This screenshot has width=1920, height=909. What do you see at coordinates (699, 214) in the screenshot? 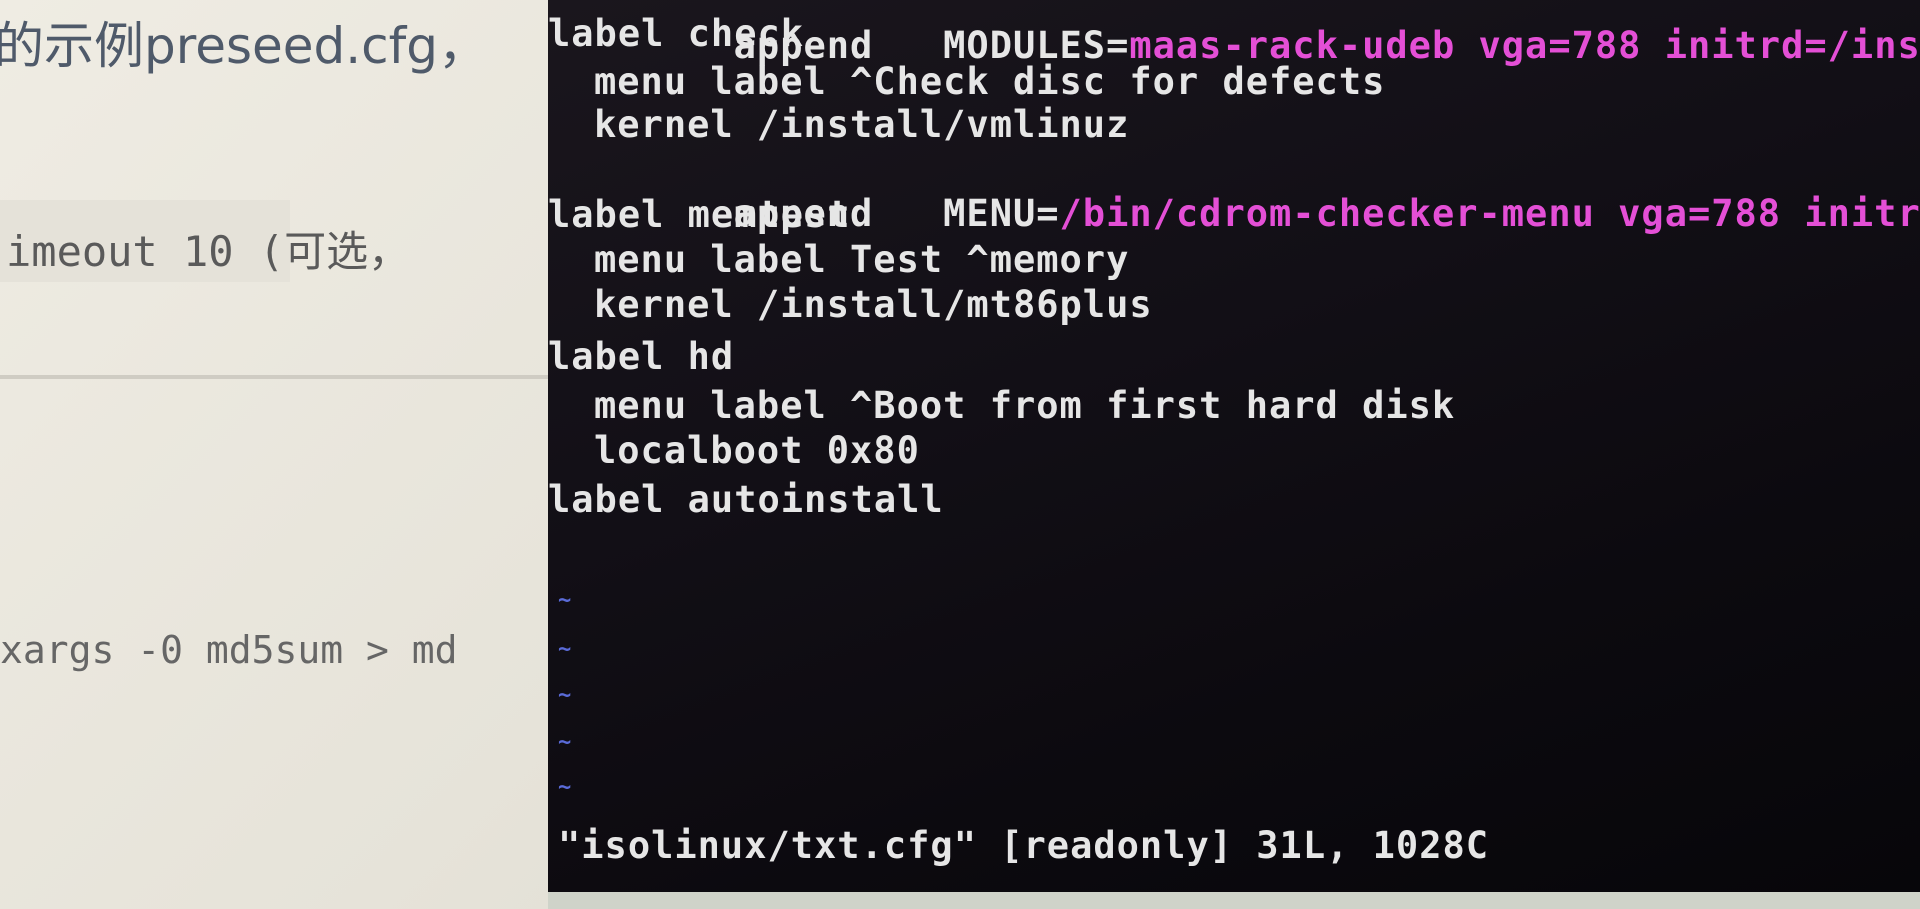
I see `config-line: label memtest` at bounding box center [699, 214].